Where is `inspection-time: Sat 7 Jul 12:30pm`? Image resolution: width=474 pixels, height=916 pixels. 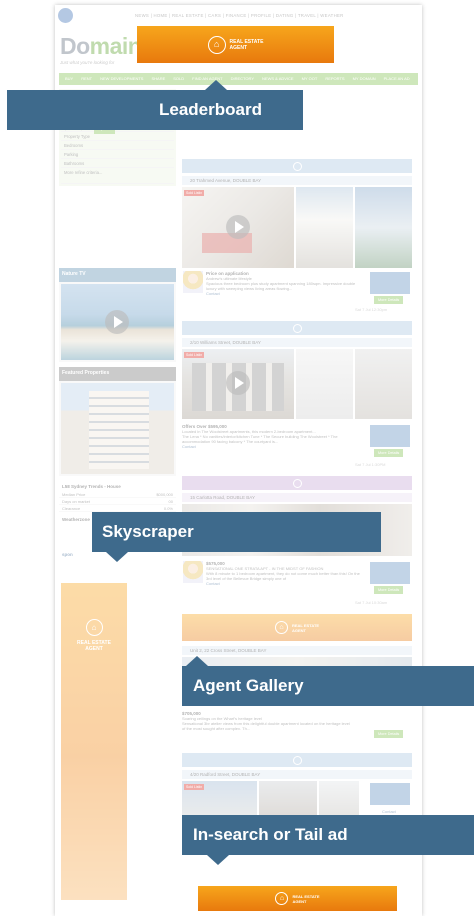 inspection-time: Sat 7 Jul 12:30pm is located at coordinates (371, 309).